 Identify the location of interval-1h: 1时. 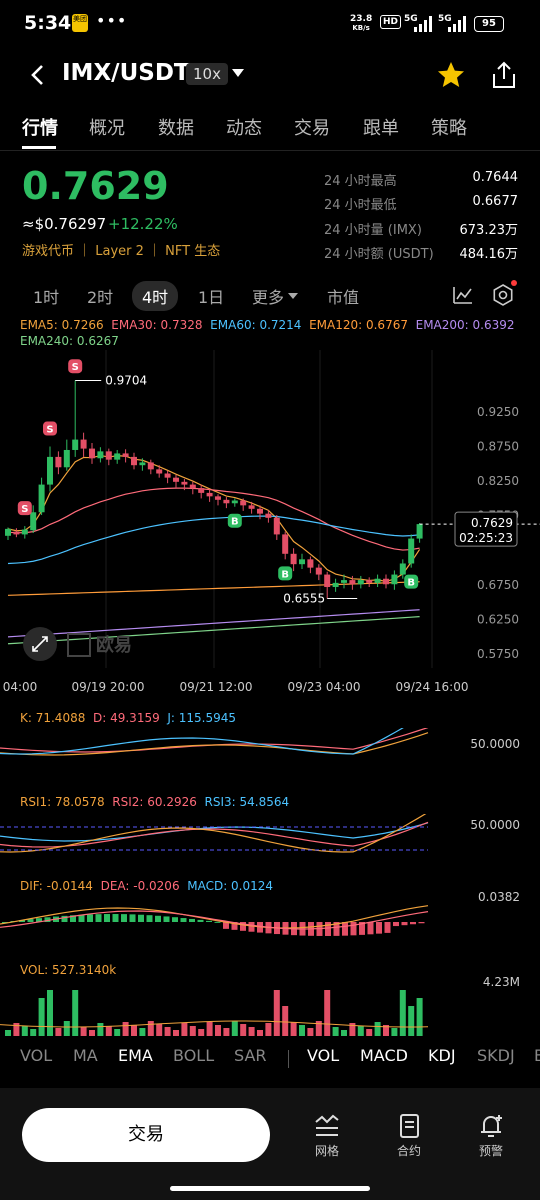
(46, 296).